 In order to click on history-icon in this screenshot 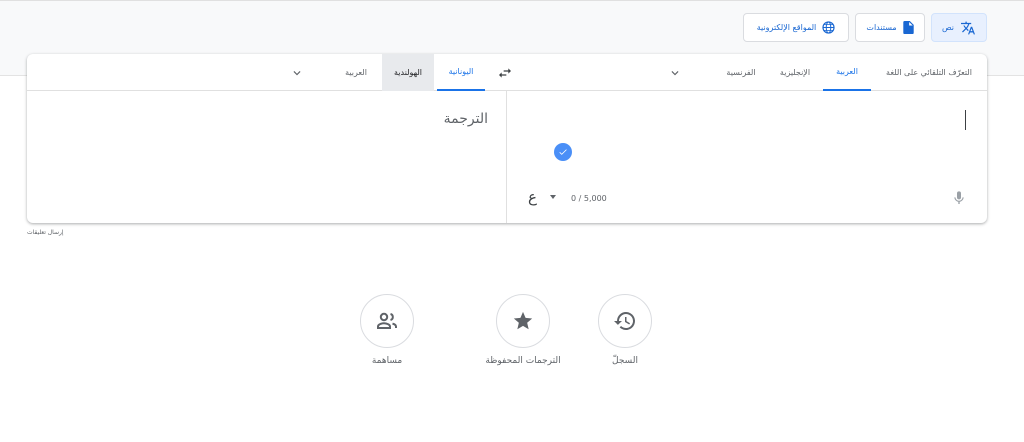, I will do `click(624, 321)`.